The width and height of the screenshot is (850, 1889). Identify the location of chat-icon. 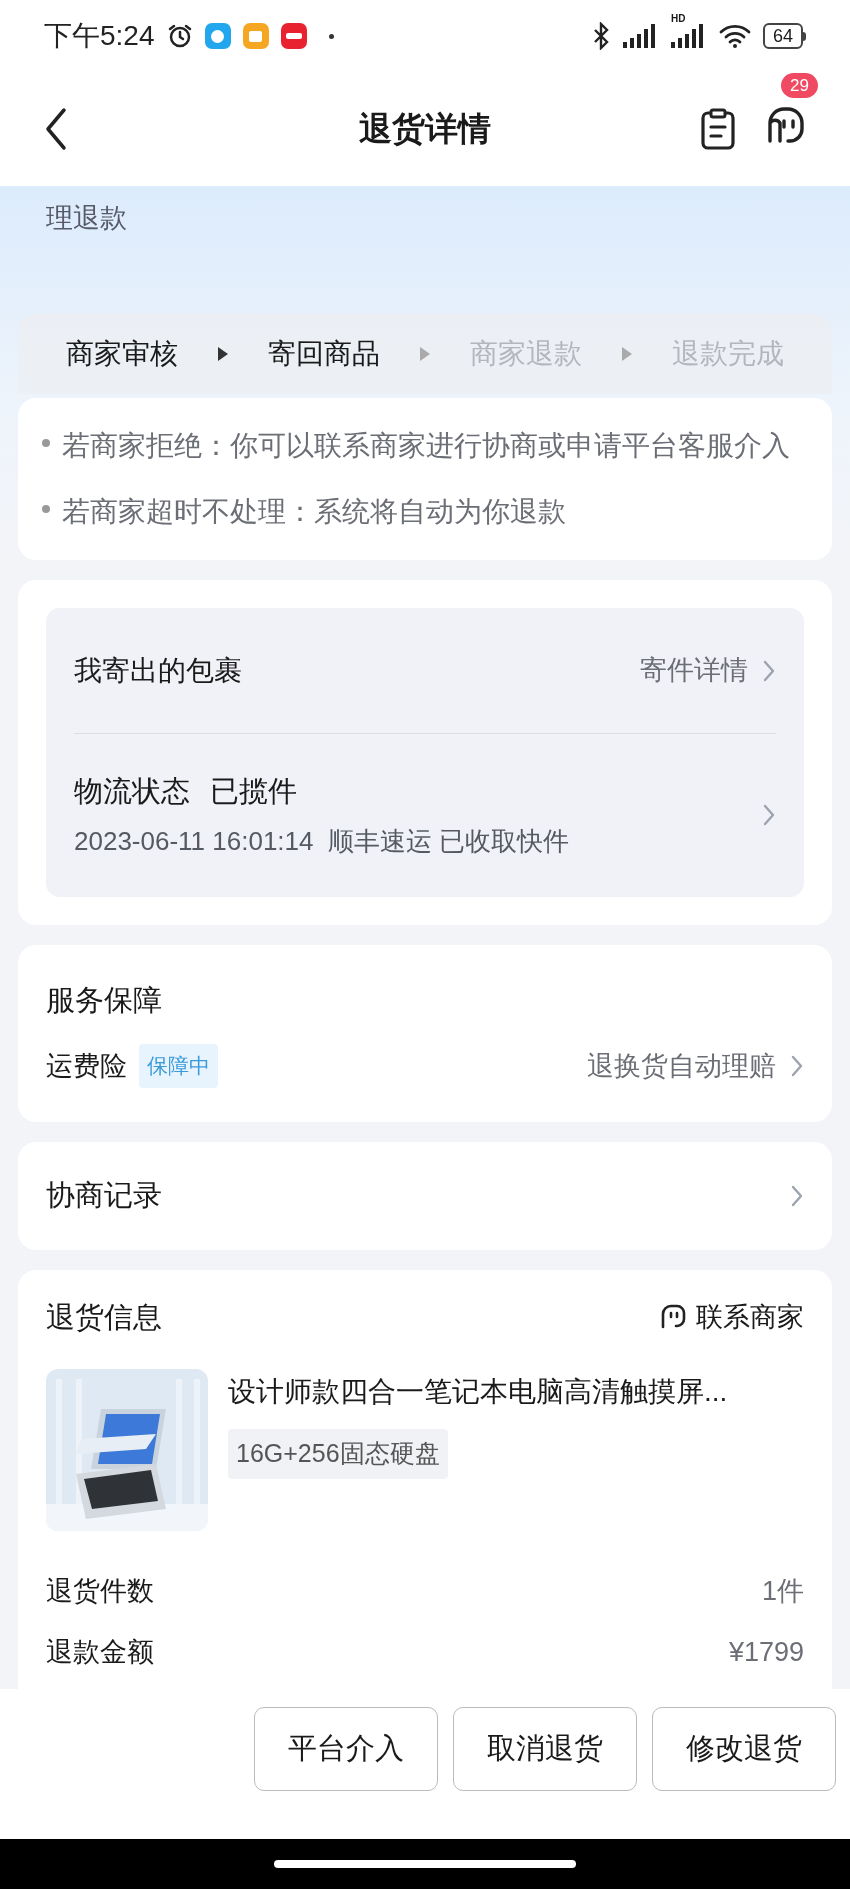
(673, 1317).